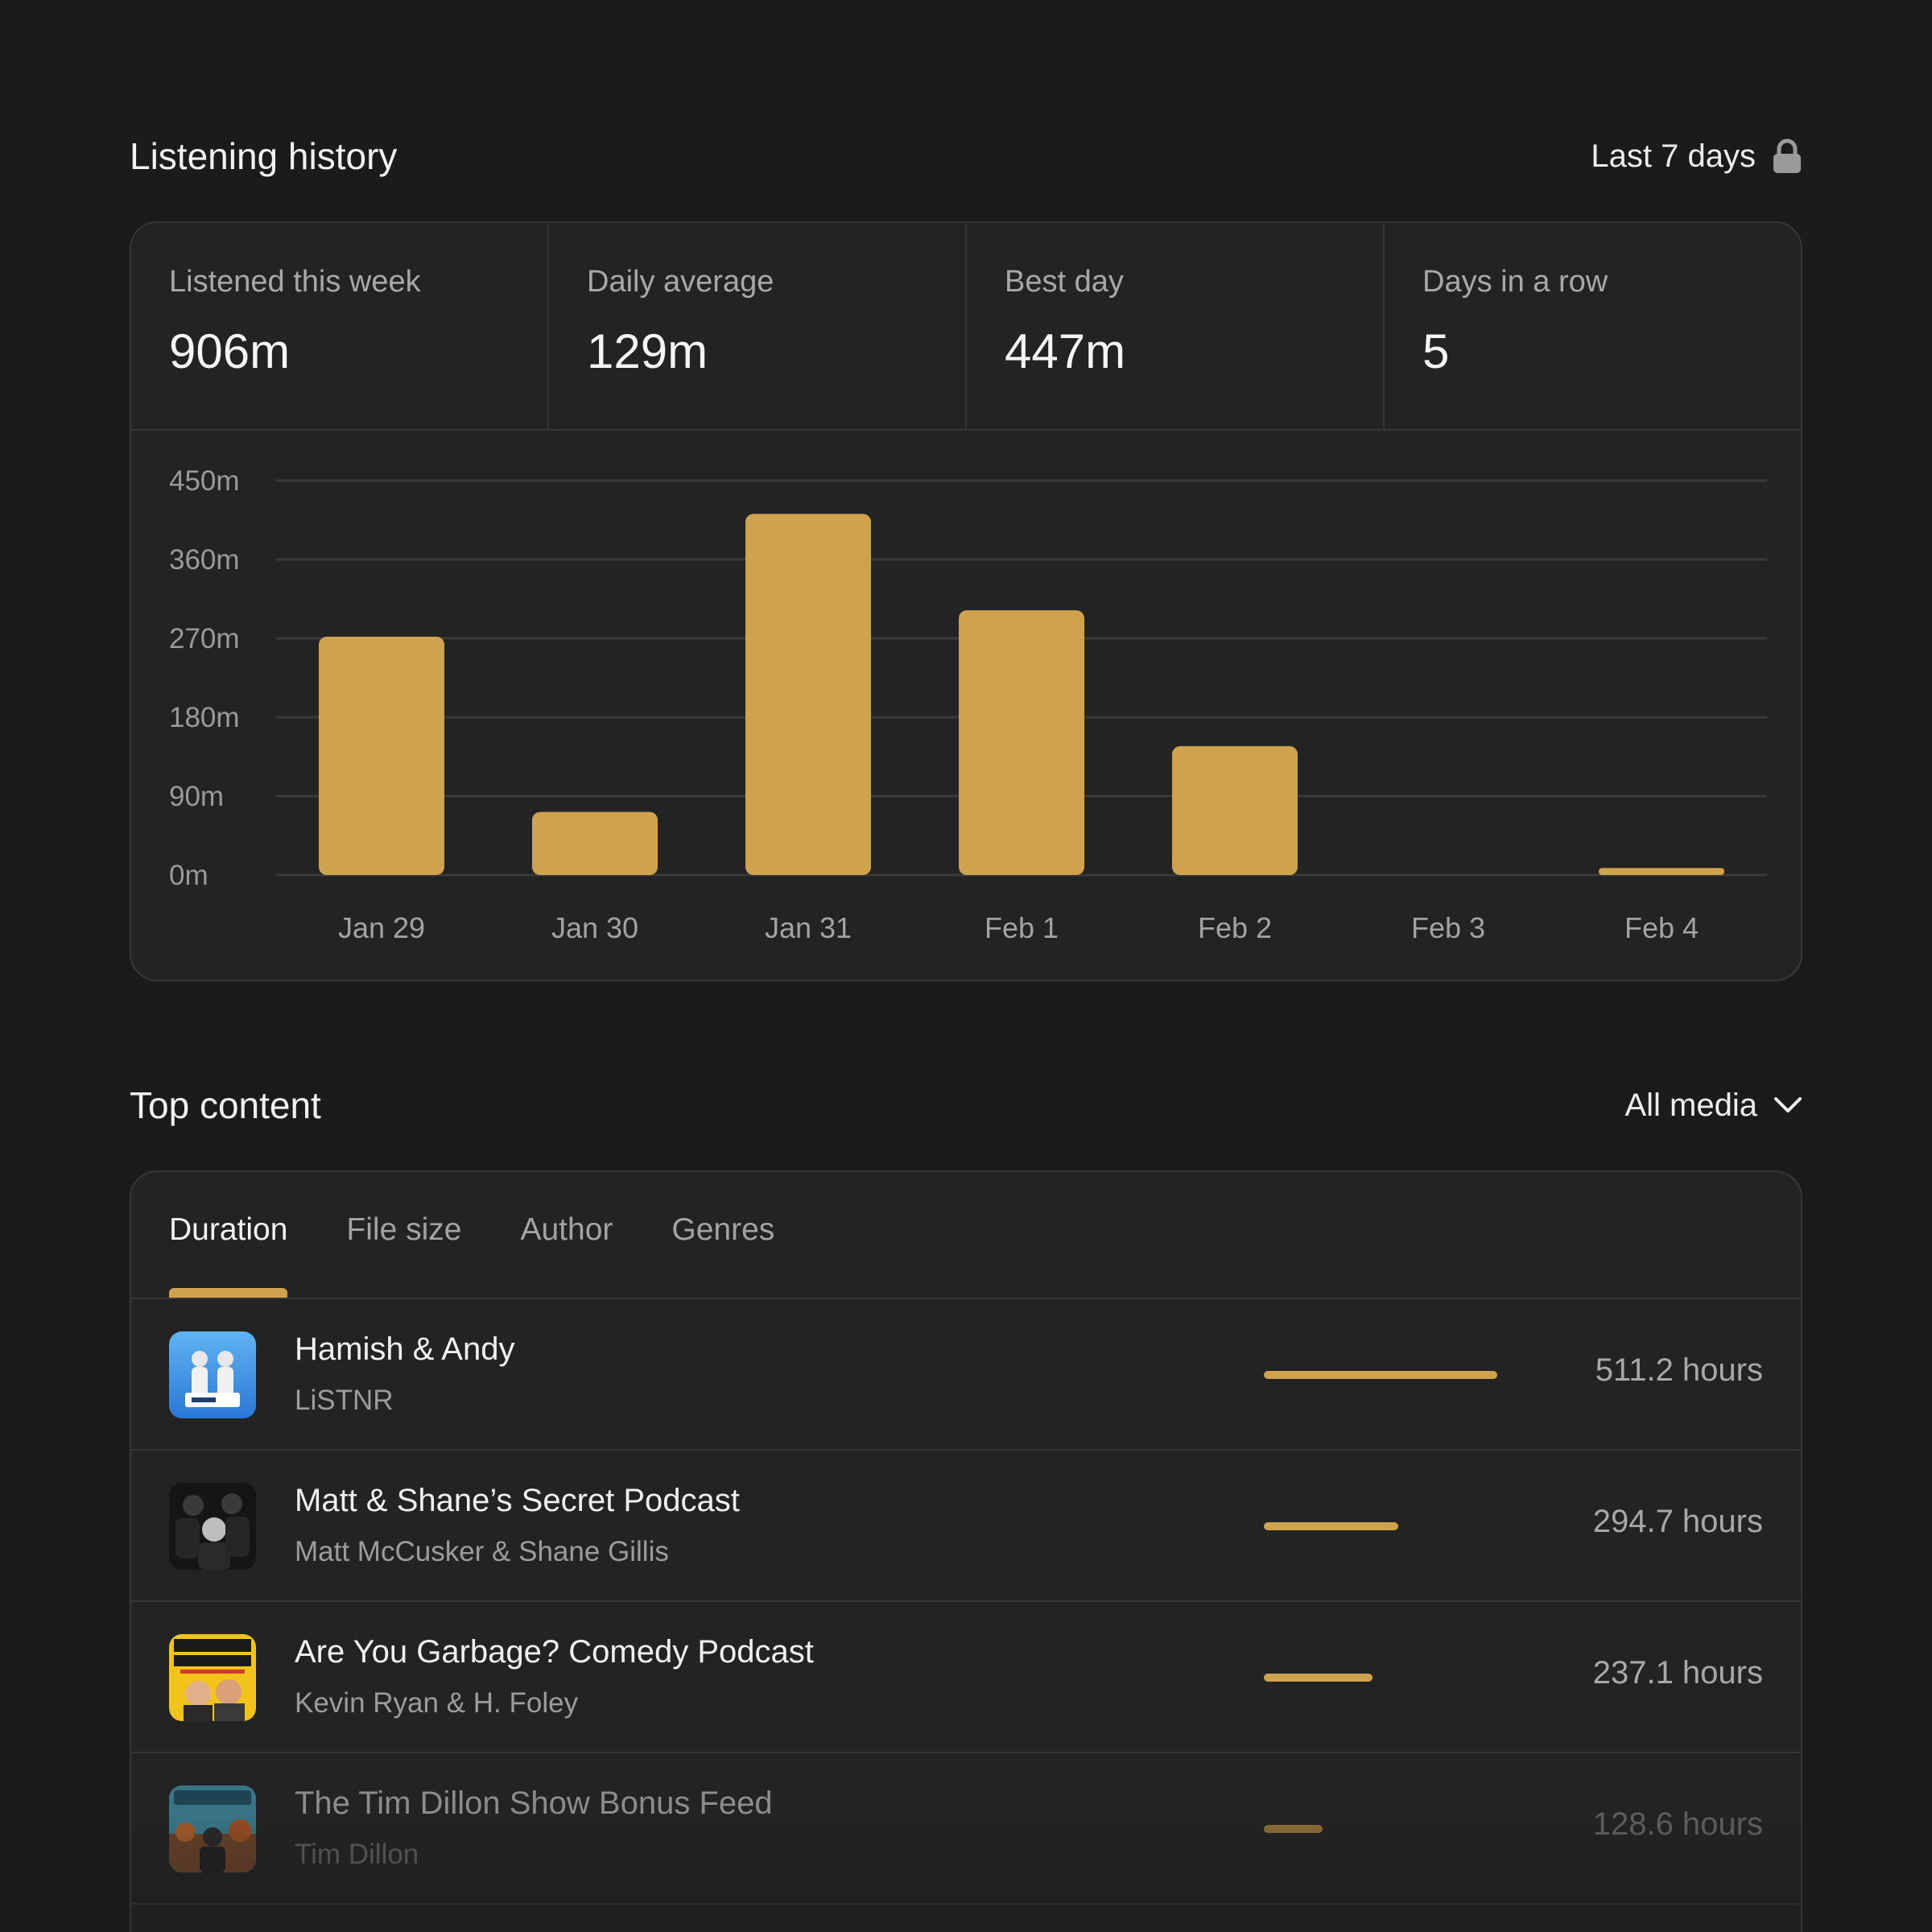 The height and width of the screenshot is (1932, 1932). What do you see at coordinates (808, 927) in the screenshot?
I see `x-tick-label: Jan 31` at bounding box center [808, 927].